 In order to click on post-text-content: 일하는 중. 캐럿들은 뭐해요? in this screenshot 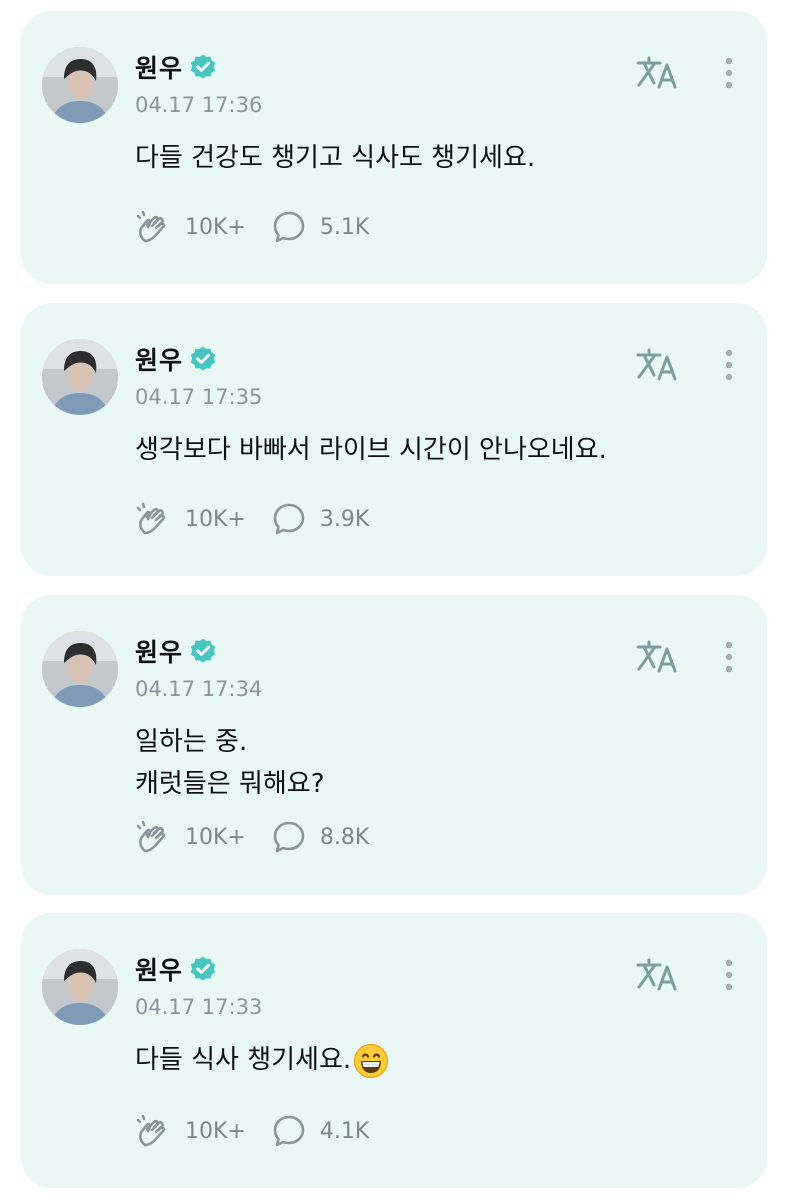, I will do `click(230, 763)`.